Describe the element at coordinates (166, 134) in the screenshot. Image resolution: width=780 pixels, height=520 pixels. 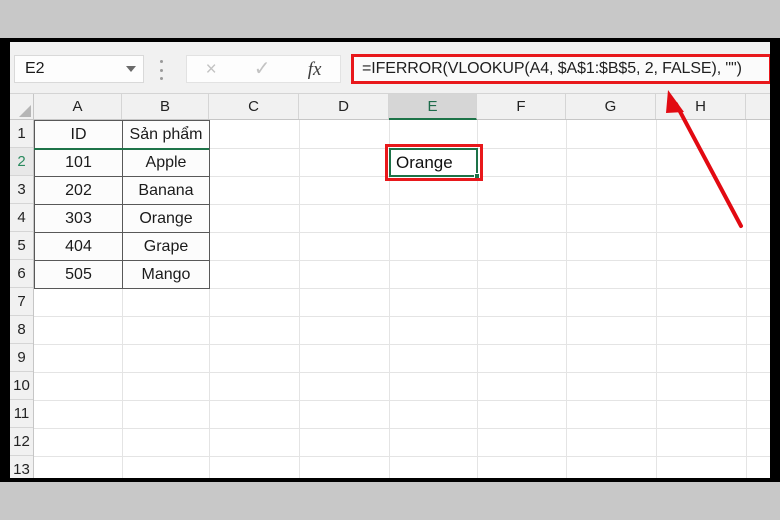
I see `table-header-cell: Sản phẩm` at that location.